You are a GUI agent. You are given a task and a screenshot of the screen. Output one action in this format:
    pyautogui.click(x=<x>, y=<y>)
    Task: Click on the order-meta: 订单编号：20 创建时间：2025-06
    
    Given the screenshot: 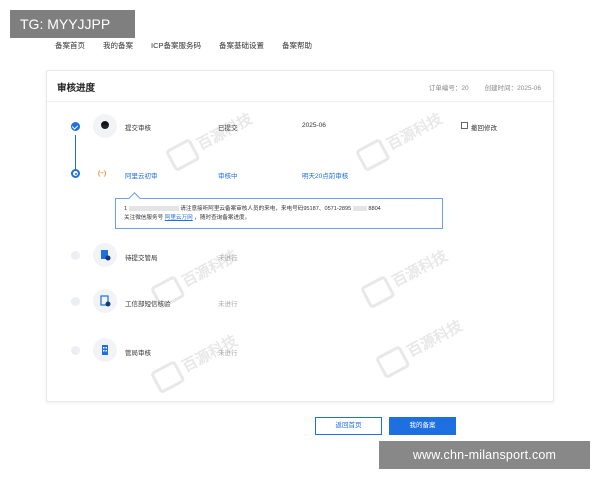 What is the action you would take?
    pyautogui.click(x=485, y=87)
    